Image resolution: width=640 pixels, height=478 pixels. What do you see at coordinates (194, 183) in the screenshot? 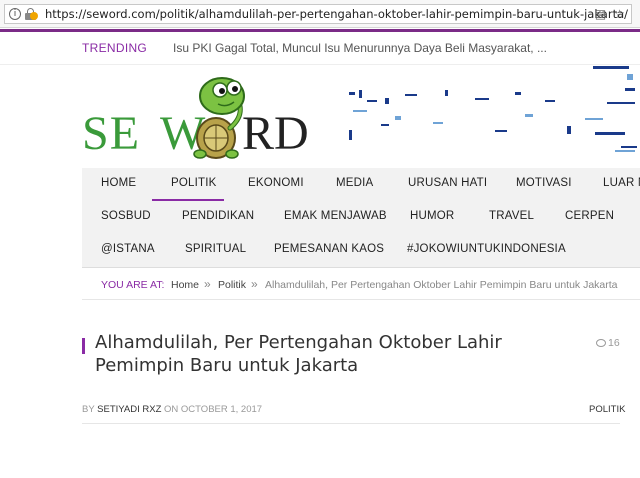
I see `nav-item-politik: POLITIK` at bounding box center [194, 183].